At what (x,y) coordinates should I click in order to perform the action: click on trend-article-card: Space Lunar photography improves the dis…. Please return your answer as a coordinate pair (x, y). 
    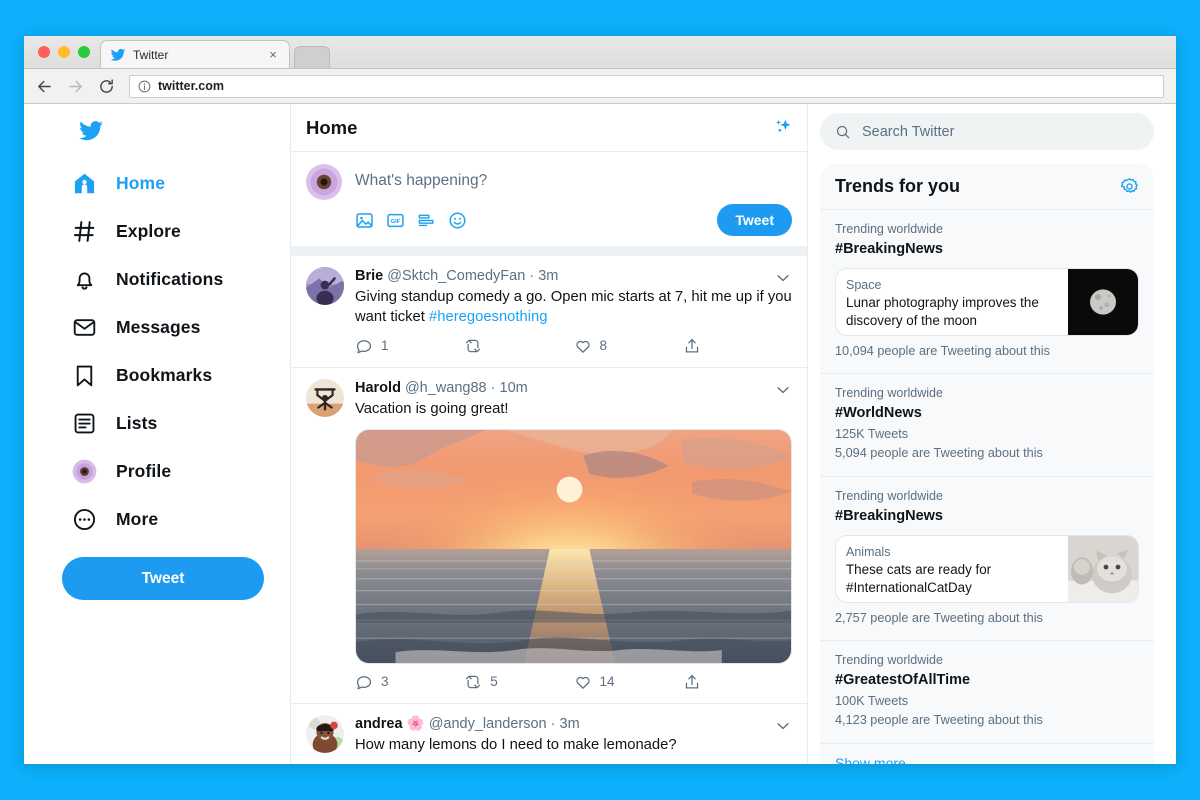
    Looking at the image, I should click on (987, 301).